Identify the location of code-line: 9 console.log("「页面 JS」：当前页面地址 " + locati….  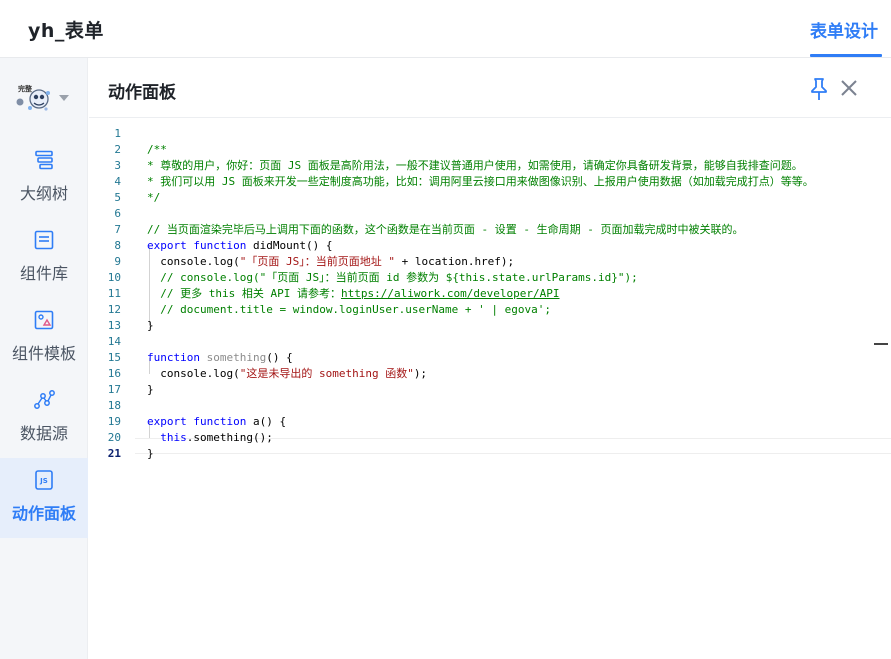
(490, 262).